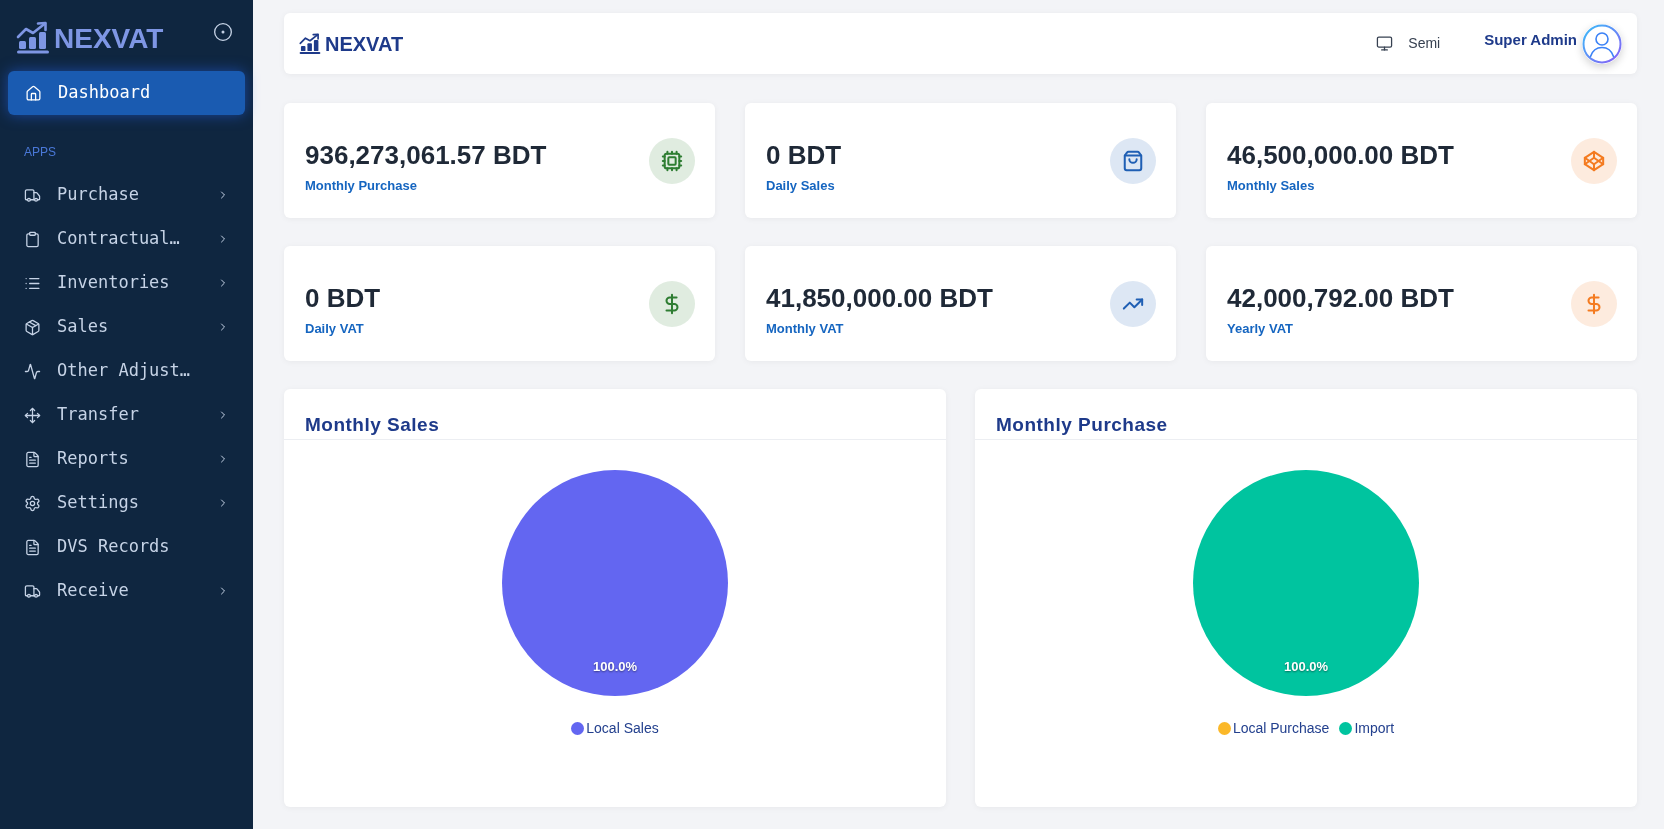 This screenshot has height=829, width=1664. What do you see at coordinates (126, 459) in the screenshot?
I see `nav-item: Reports` at bounding box center [126, 459].